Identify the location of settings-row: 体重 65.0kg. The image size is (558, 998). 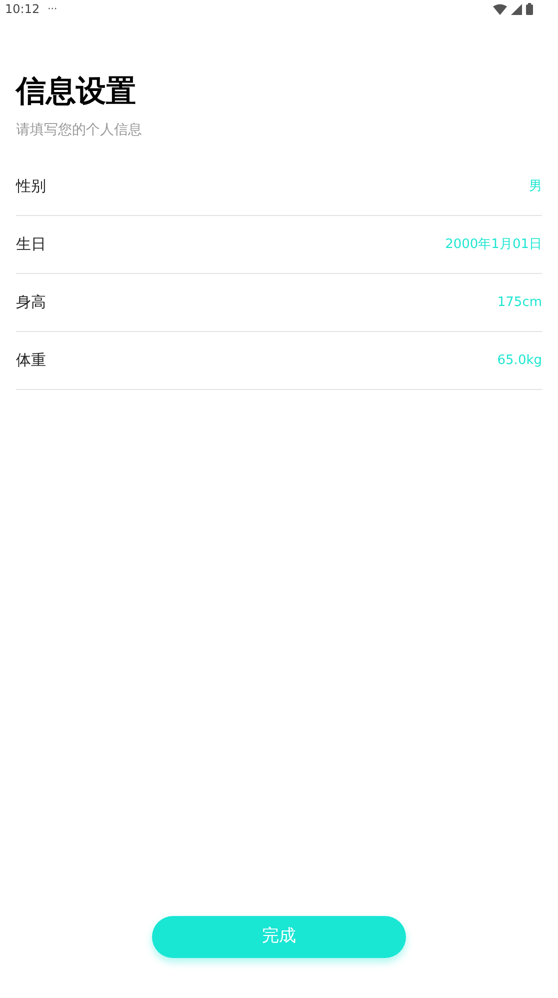
(279, 361).